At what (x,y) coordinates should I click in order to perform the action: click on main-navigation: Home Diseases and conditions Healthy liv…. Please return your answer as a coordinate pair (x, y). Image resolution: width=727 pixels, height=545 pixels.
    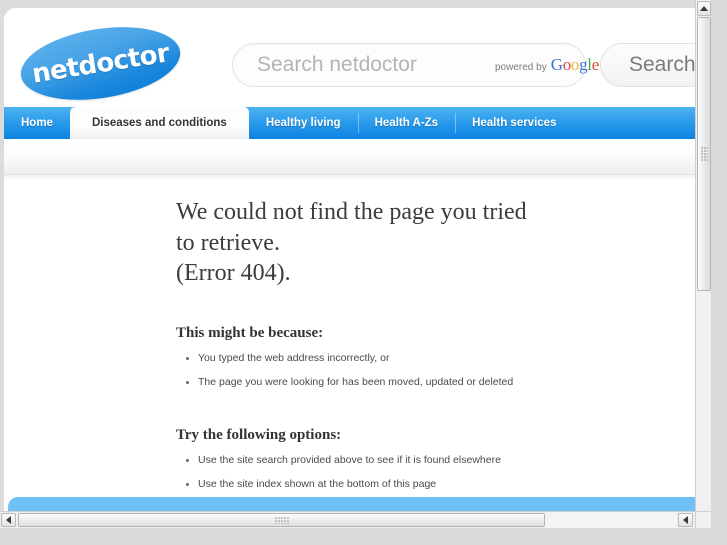
    Looking at the image, I should click on (357, 123).